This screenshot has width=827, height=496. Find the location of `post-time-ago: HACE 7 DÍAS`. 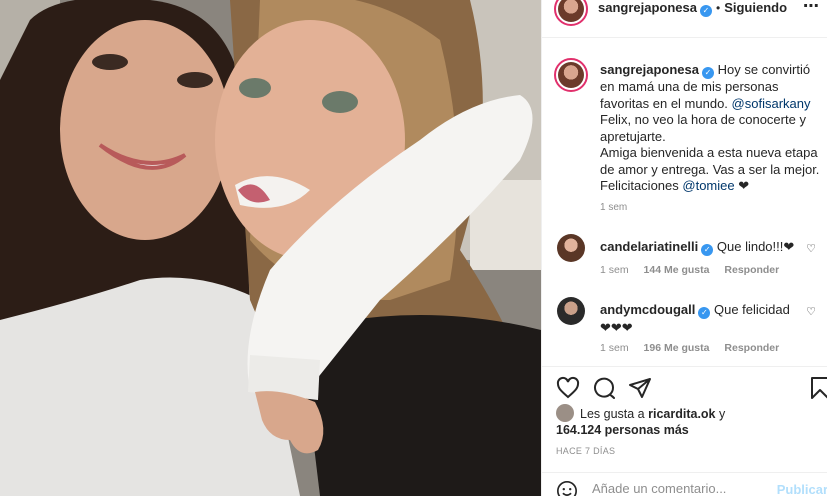

post-time-ago: HACE 7 DÍAS is located at coordinates (585, 451).